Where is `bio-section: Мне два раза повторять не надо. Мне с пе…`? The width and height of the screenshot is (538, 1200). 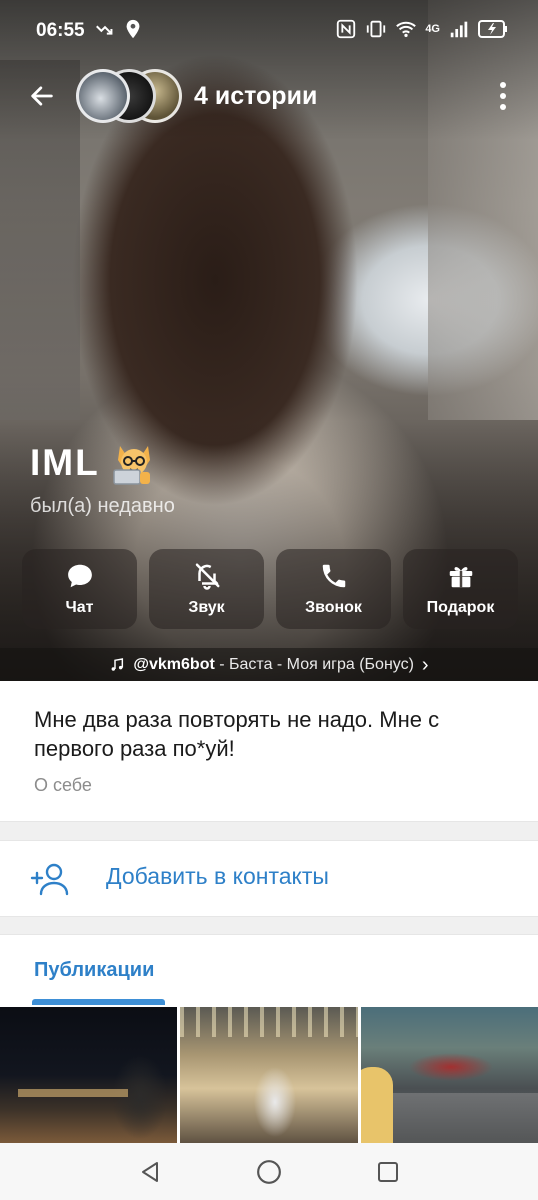 bio-section: Мне два раза повторять не надо. Мне с пе… is located at coordinates (269, 751).